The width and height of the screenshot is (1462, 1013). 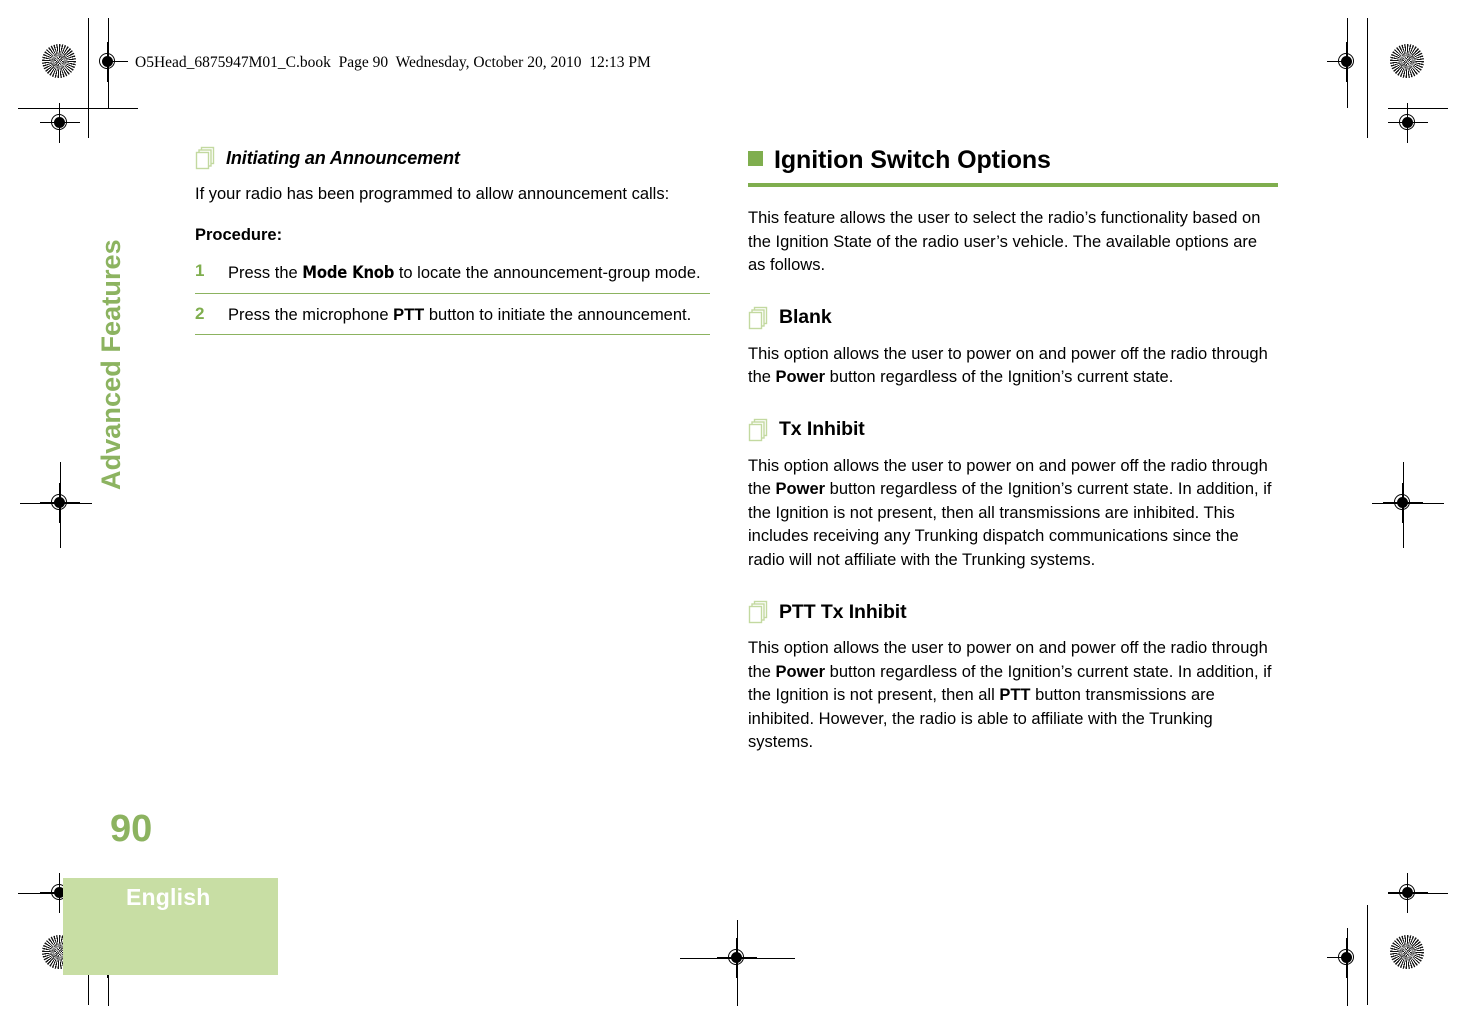 What do you see at coordinates (60, 503) in the screenshot?
I see `registration-mark-left-middle` at bounding box center [60, 503].